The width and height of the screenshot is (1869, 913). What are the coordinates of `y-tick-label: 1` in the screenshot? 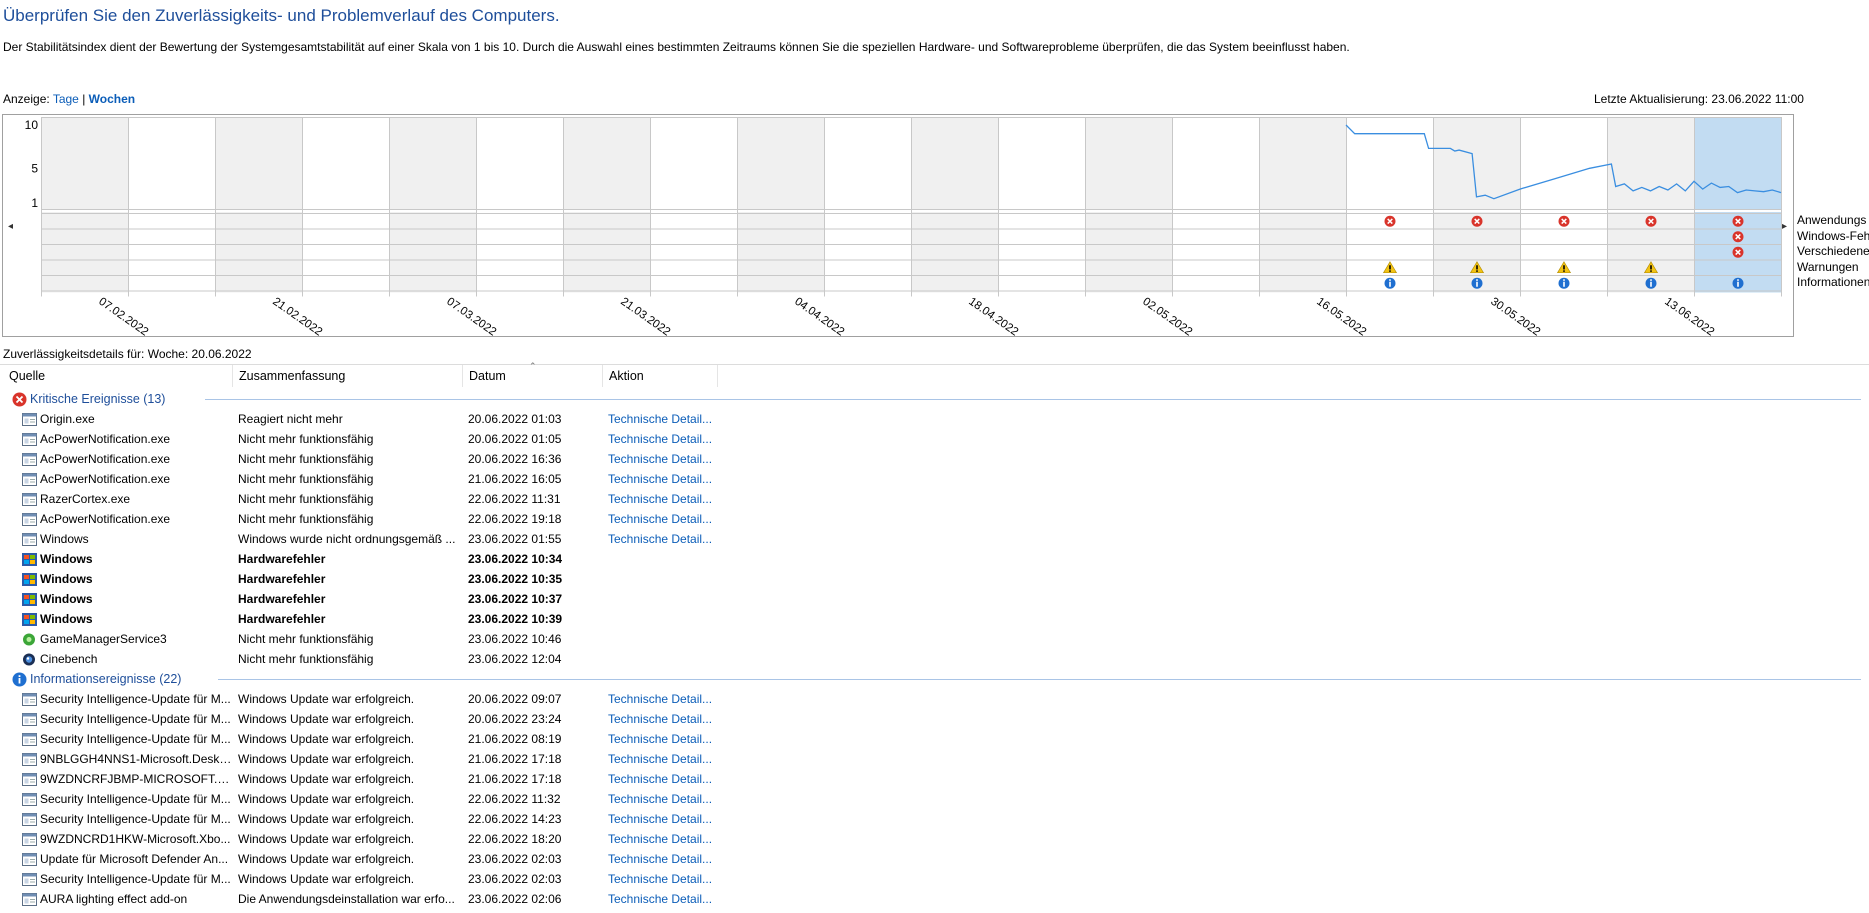 It's located at (34, 203).